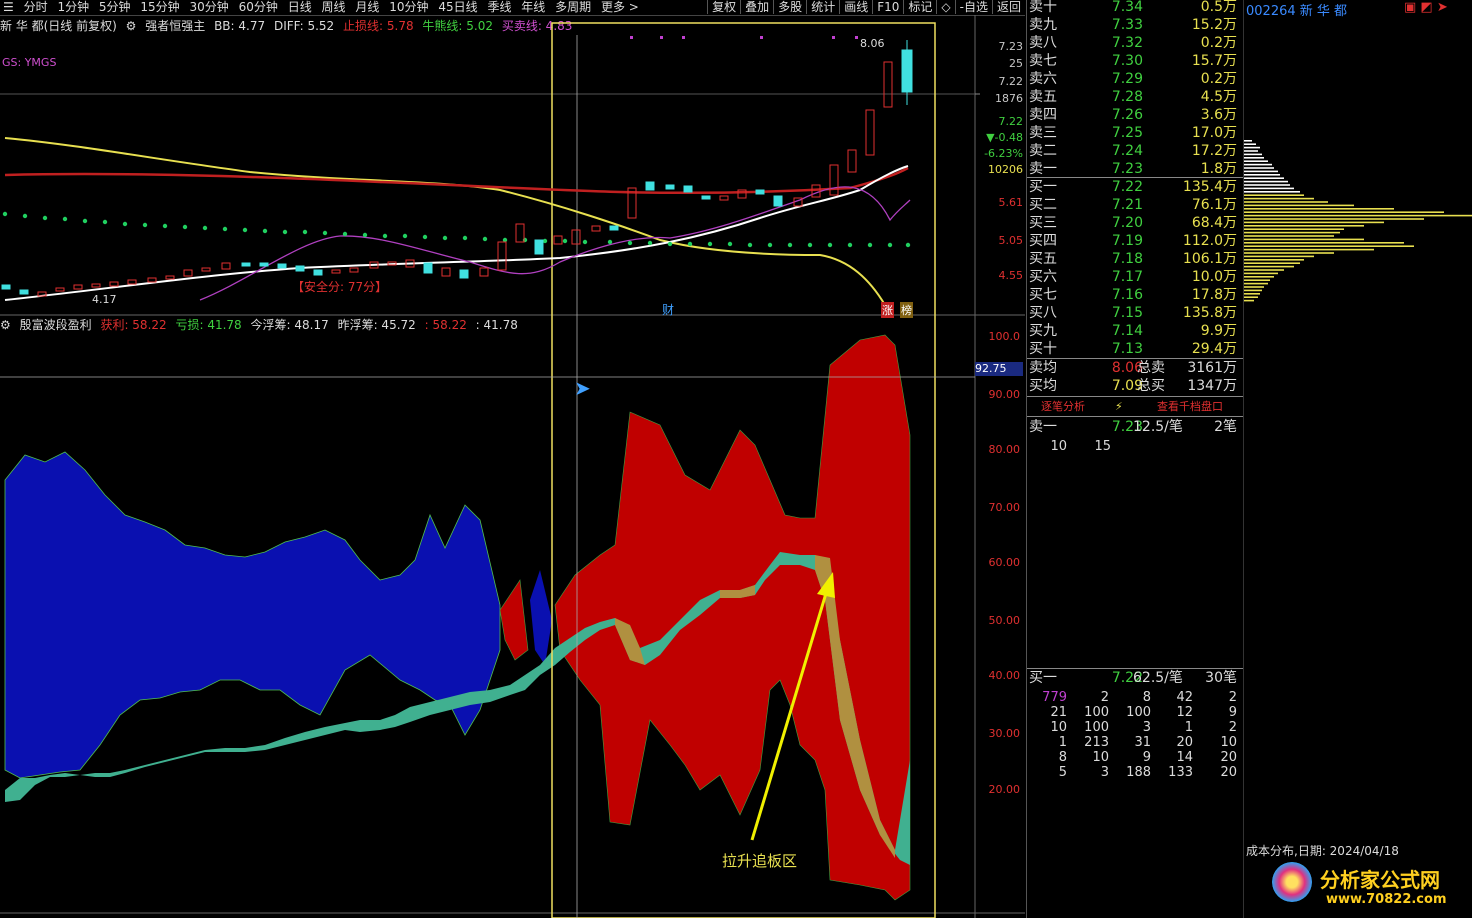 This screenshot has width=1472, height=918. I want to click on buy-label: 买一, so click(1043, 187).